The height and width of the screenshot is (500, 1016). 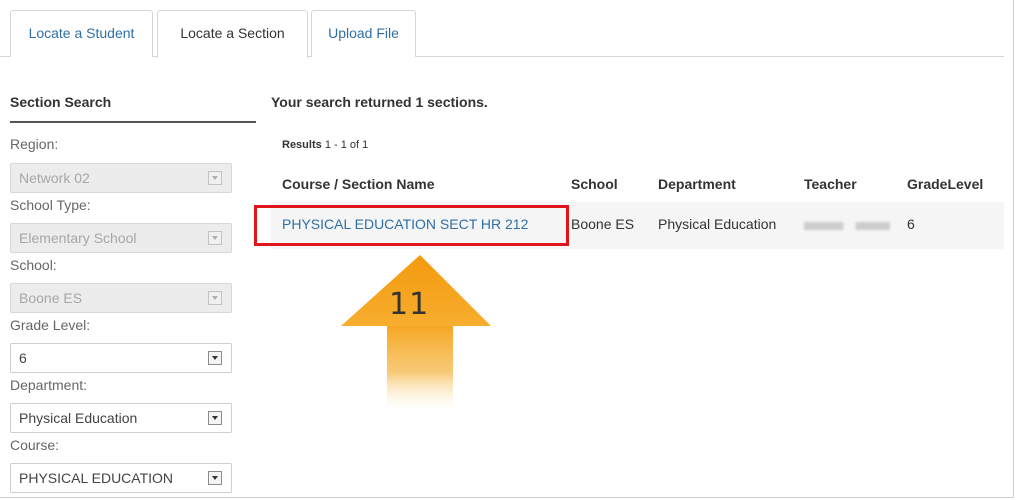 I want to click on up-arrow-icon, so click(x=416, y=335).